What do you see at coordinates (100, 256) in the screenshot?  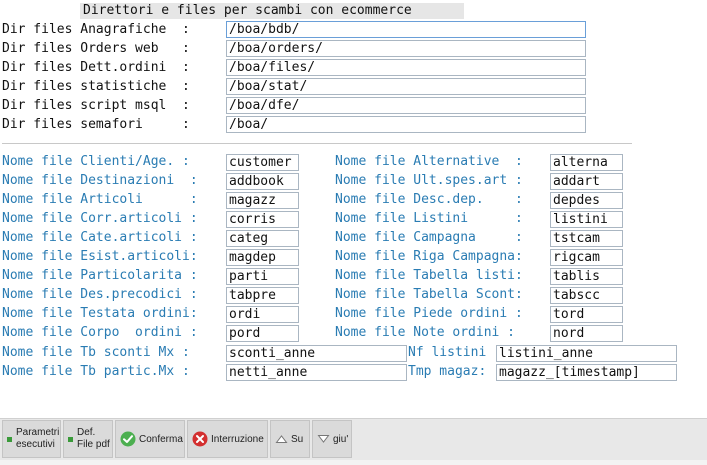 I see `file-label-esist-articoli: Nome file Esist.articoli:` at bounding box center [100, 256].